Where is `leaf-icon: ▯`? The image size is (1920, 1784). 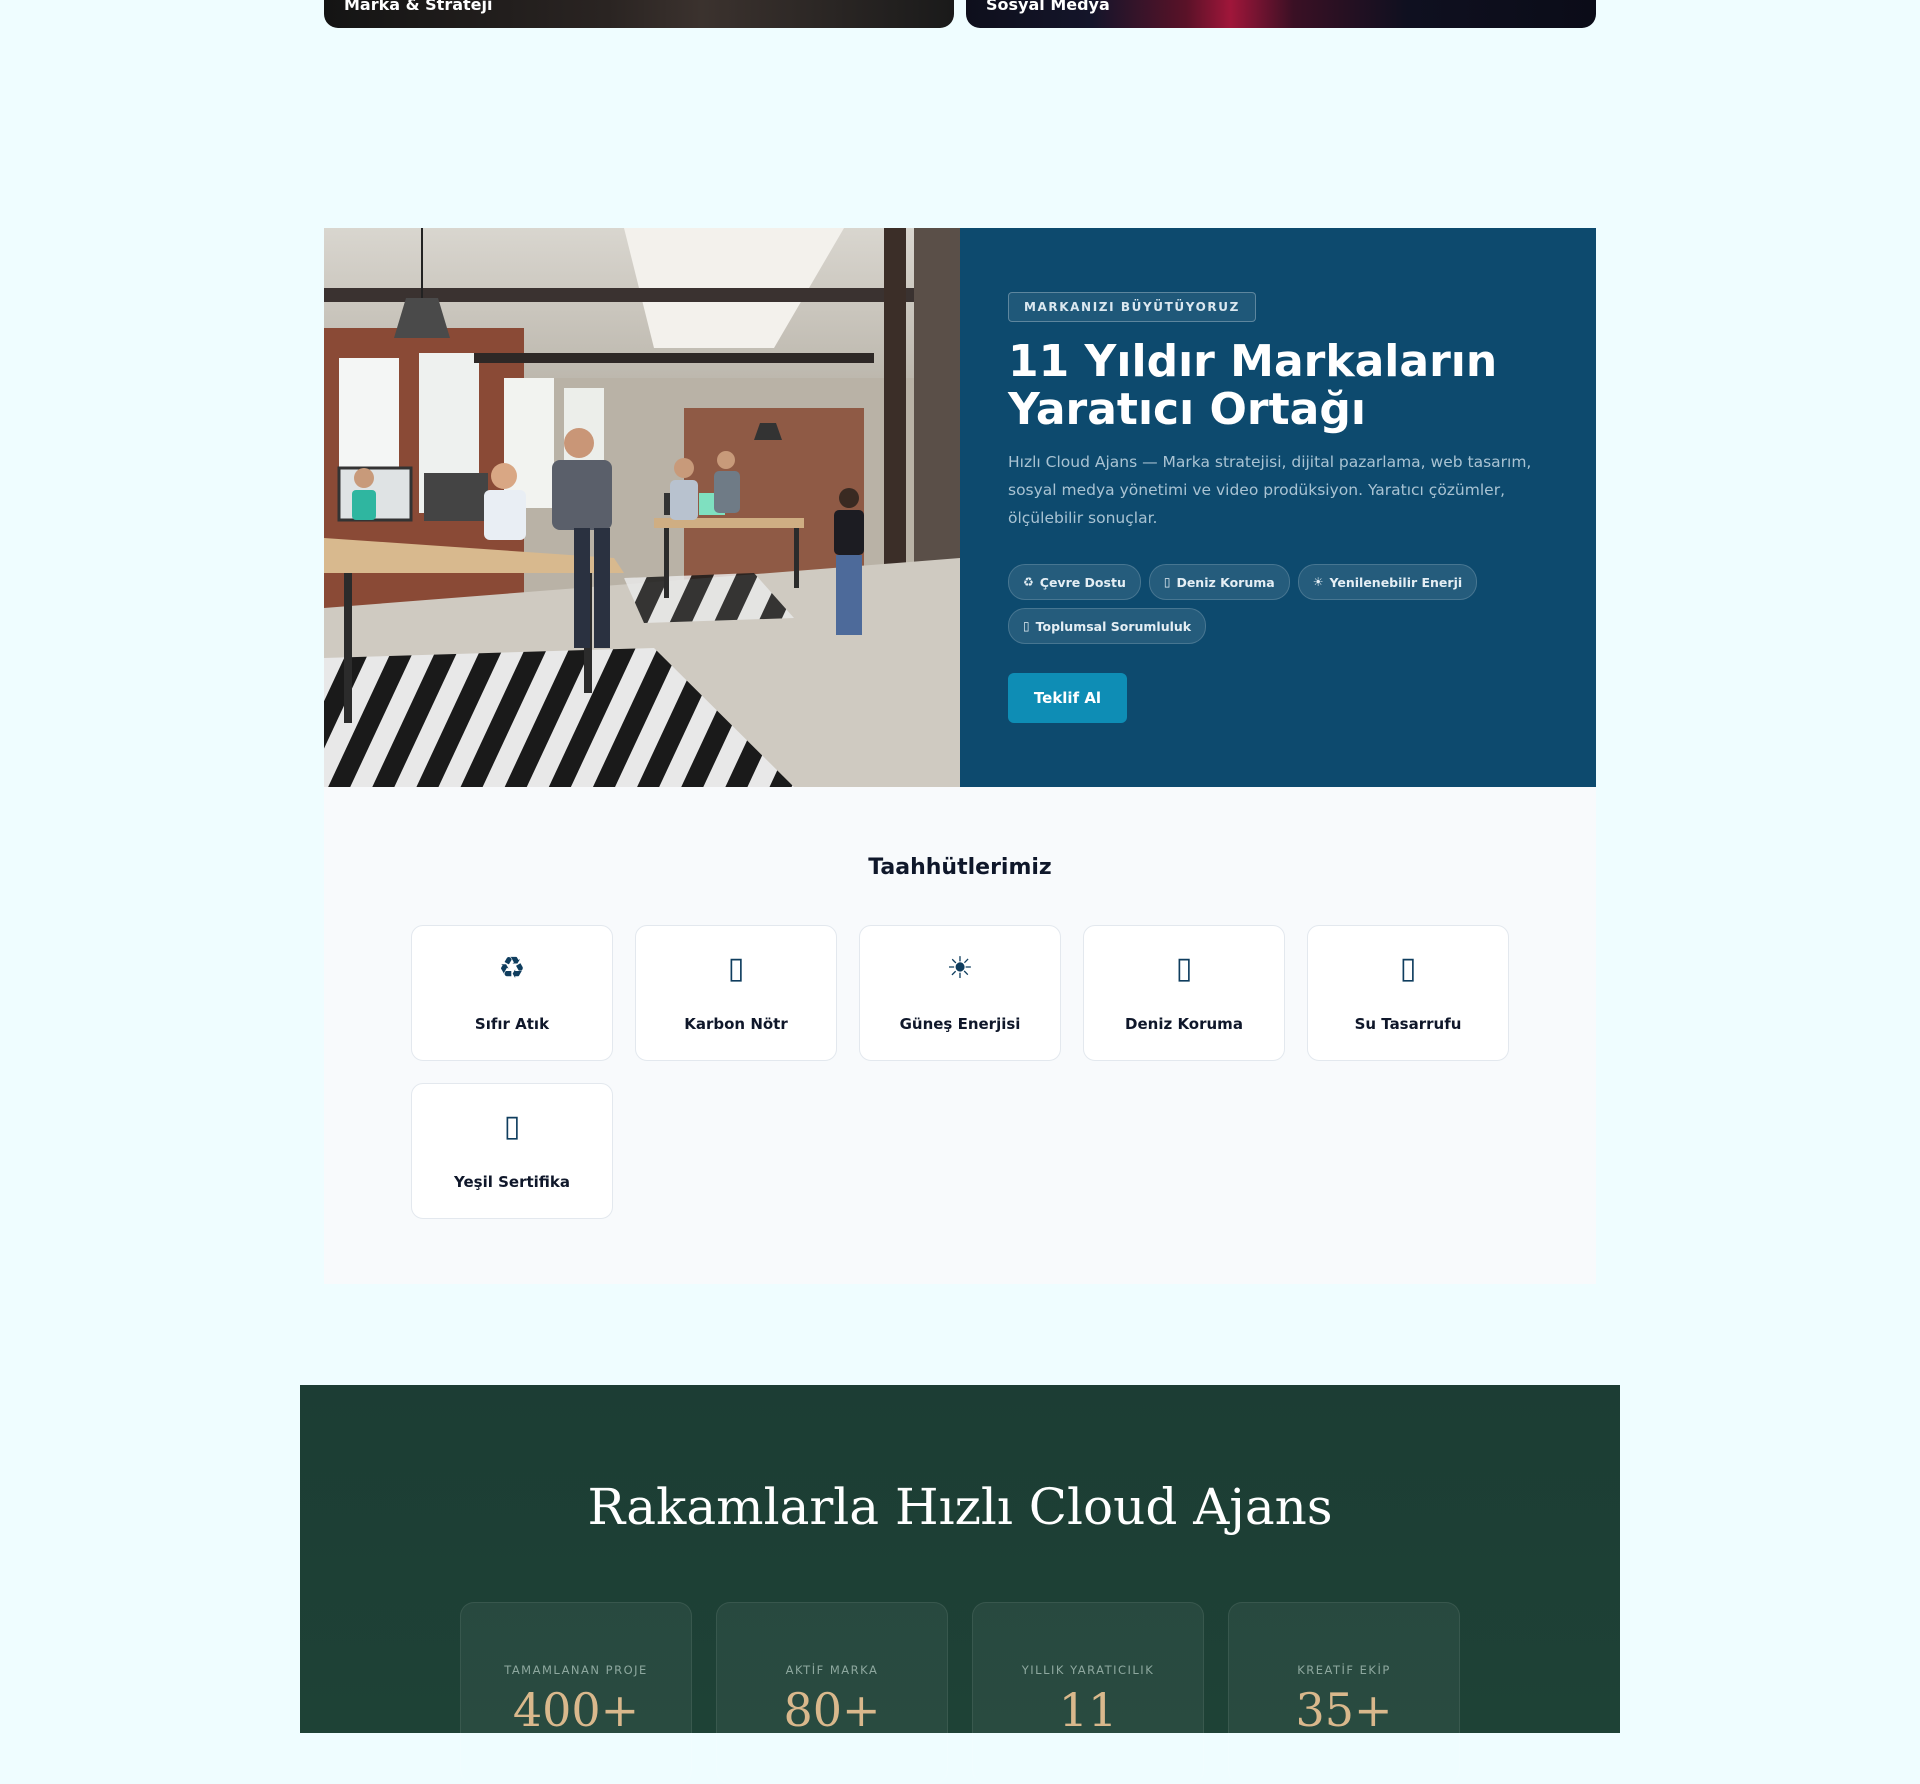
leaf-icon: ▯ is located at coordinates (736, 968).